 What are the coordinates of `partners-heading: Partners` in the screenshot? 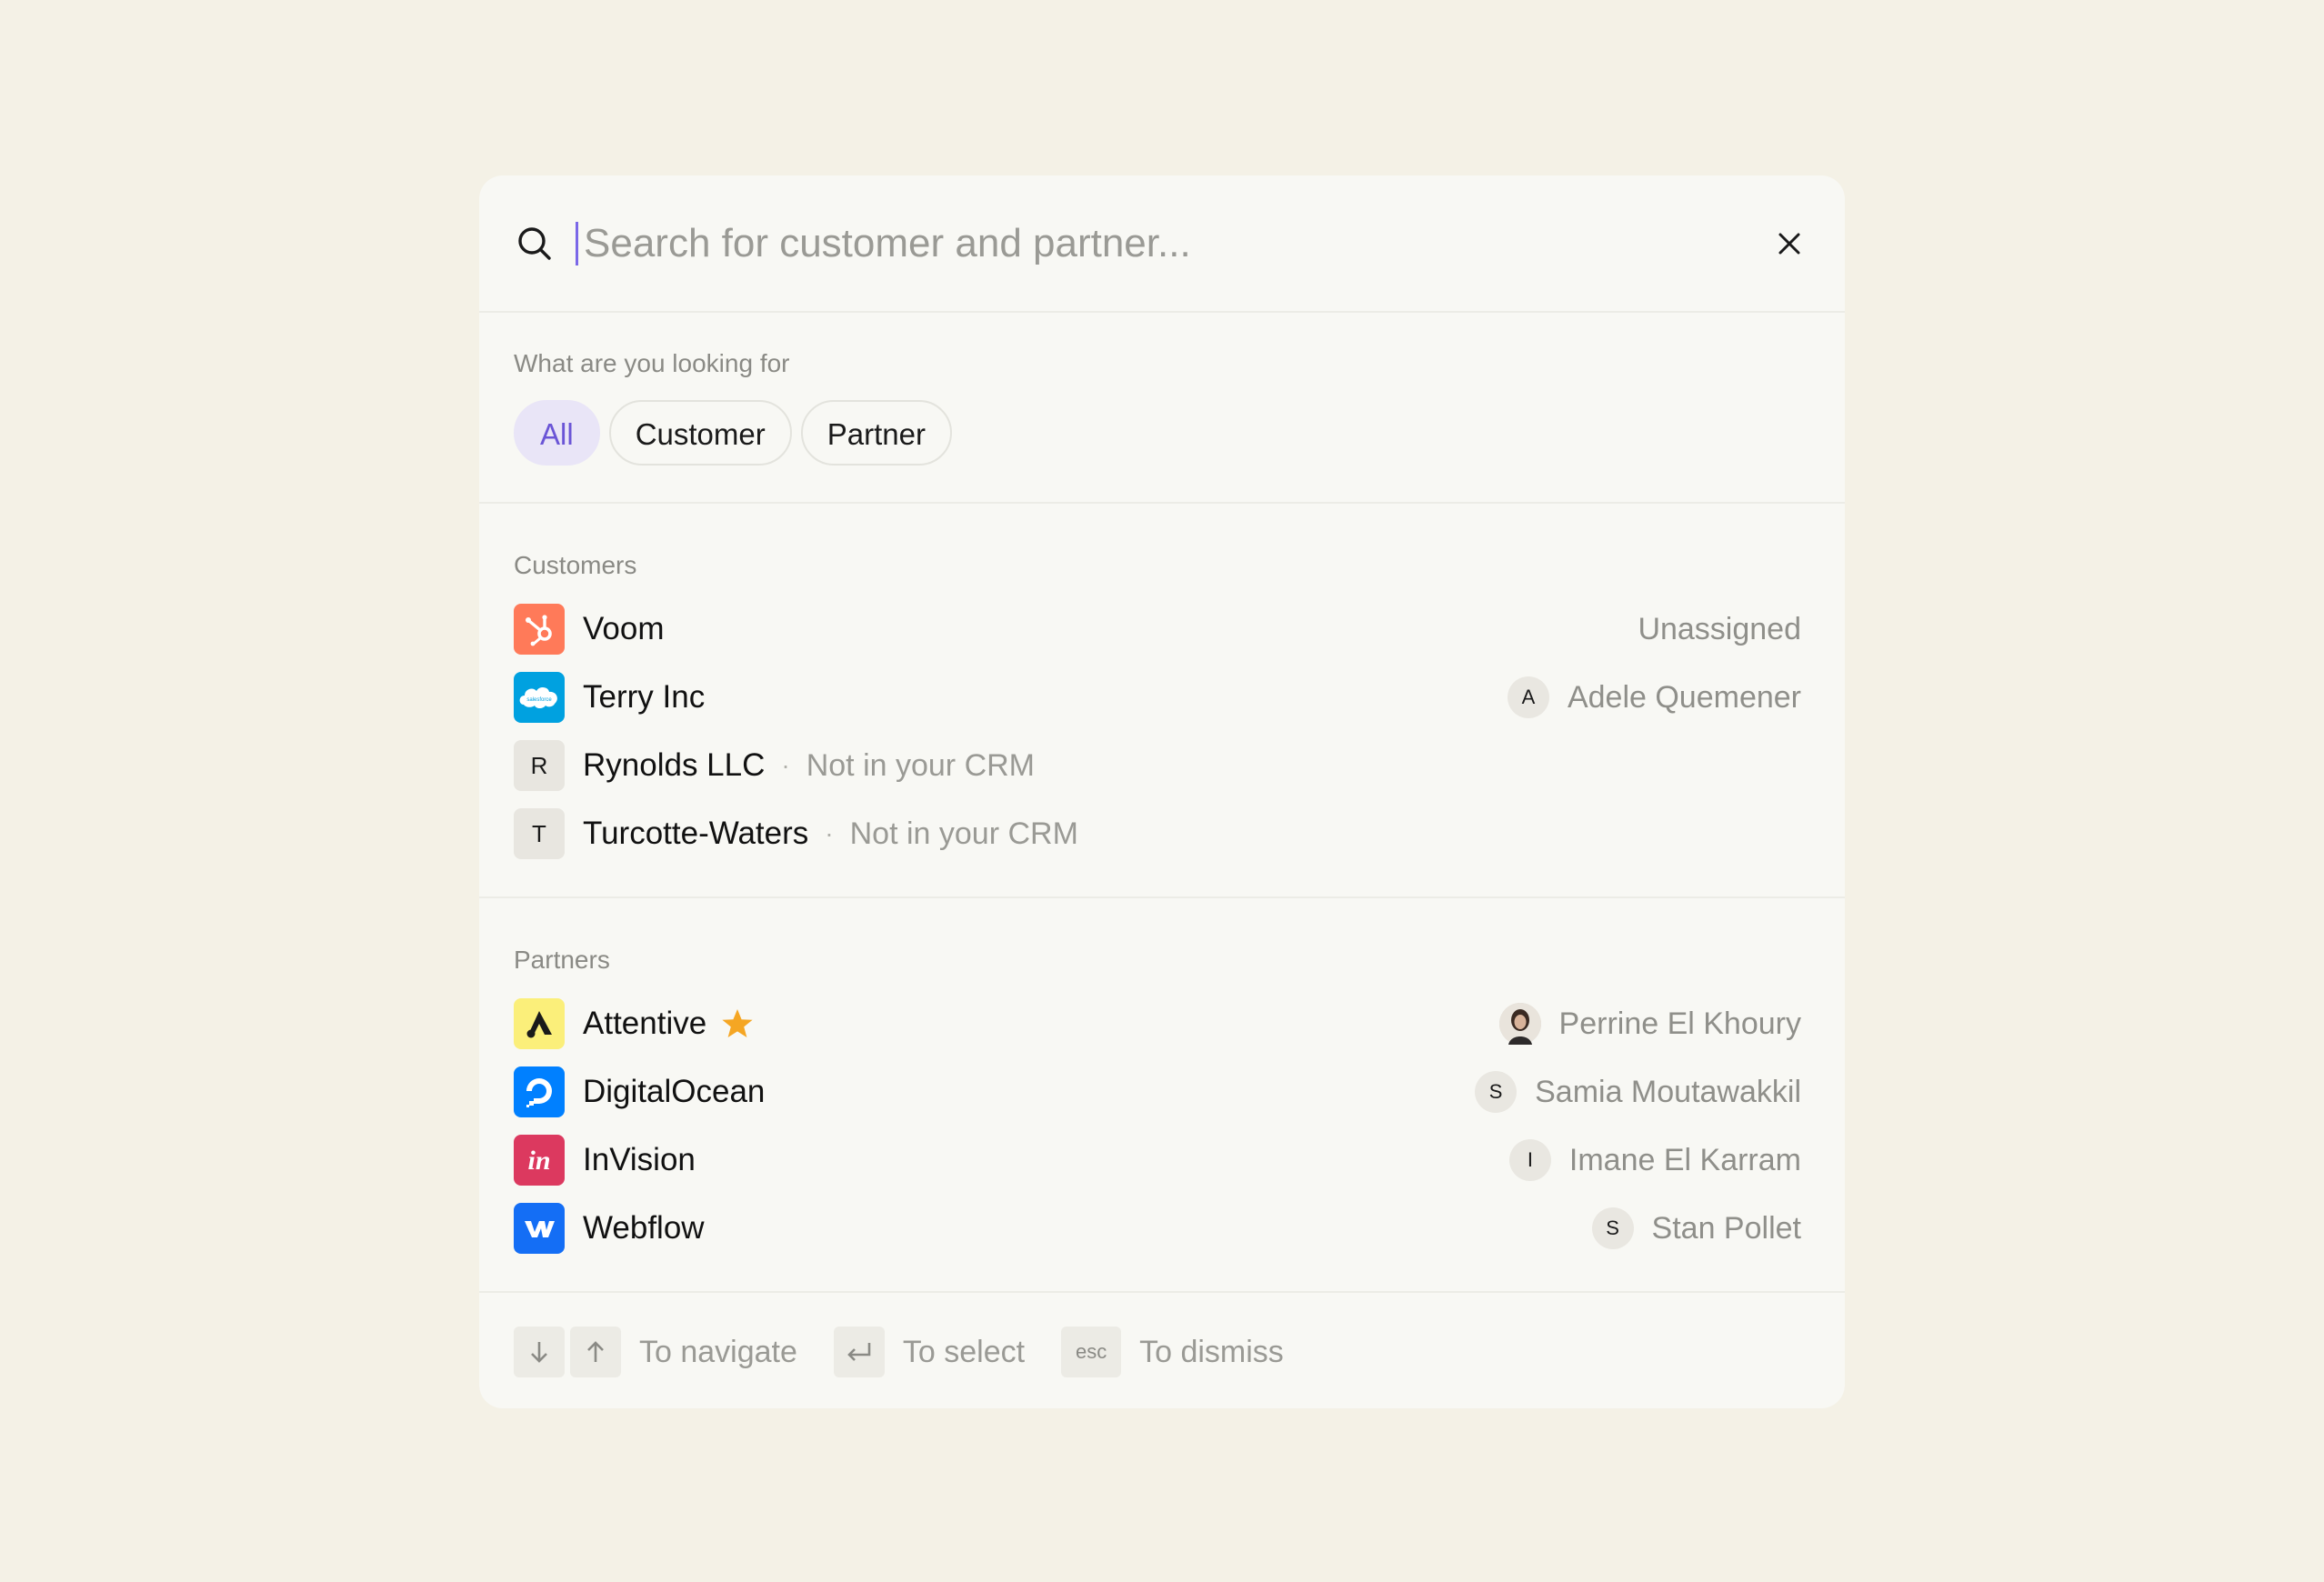 It's located at (562, 960).